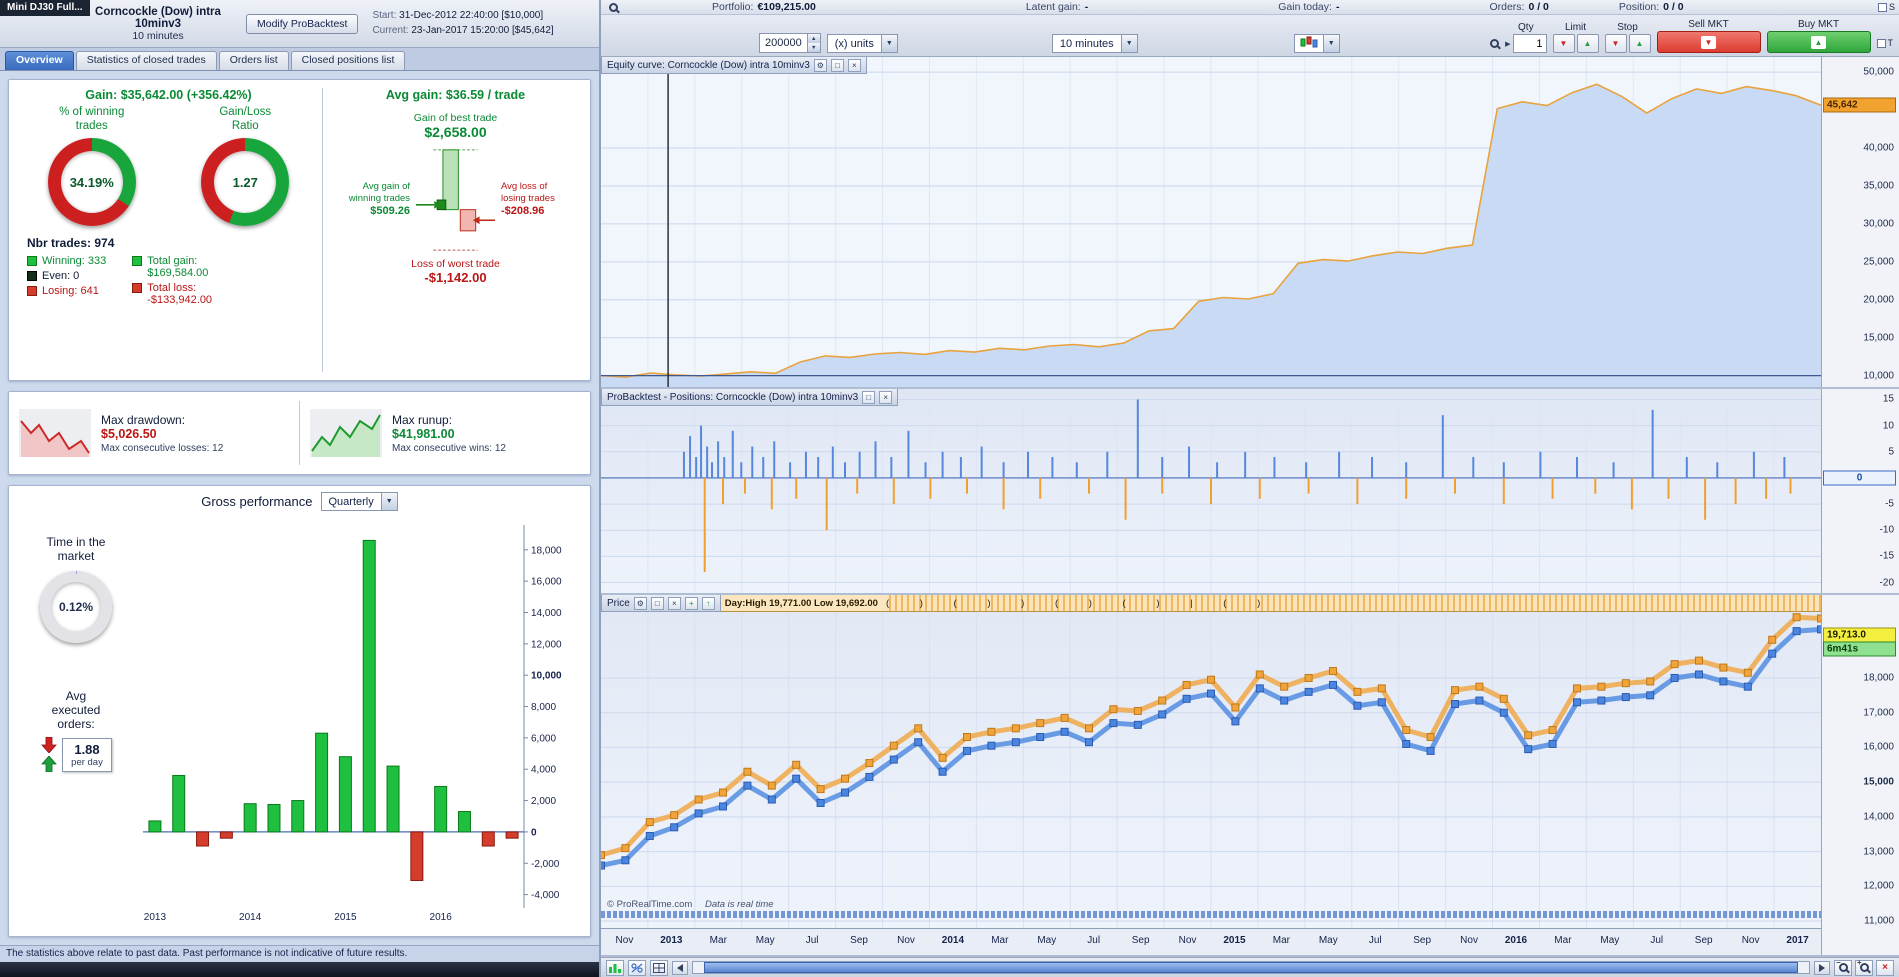  Describe the element at coordinates (1878, 300) in the screenshot. I see `axis-tick-label: 20,000` at that location.